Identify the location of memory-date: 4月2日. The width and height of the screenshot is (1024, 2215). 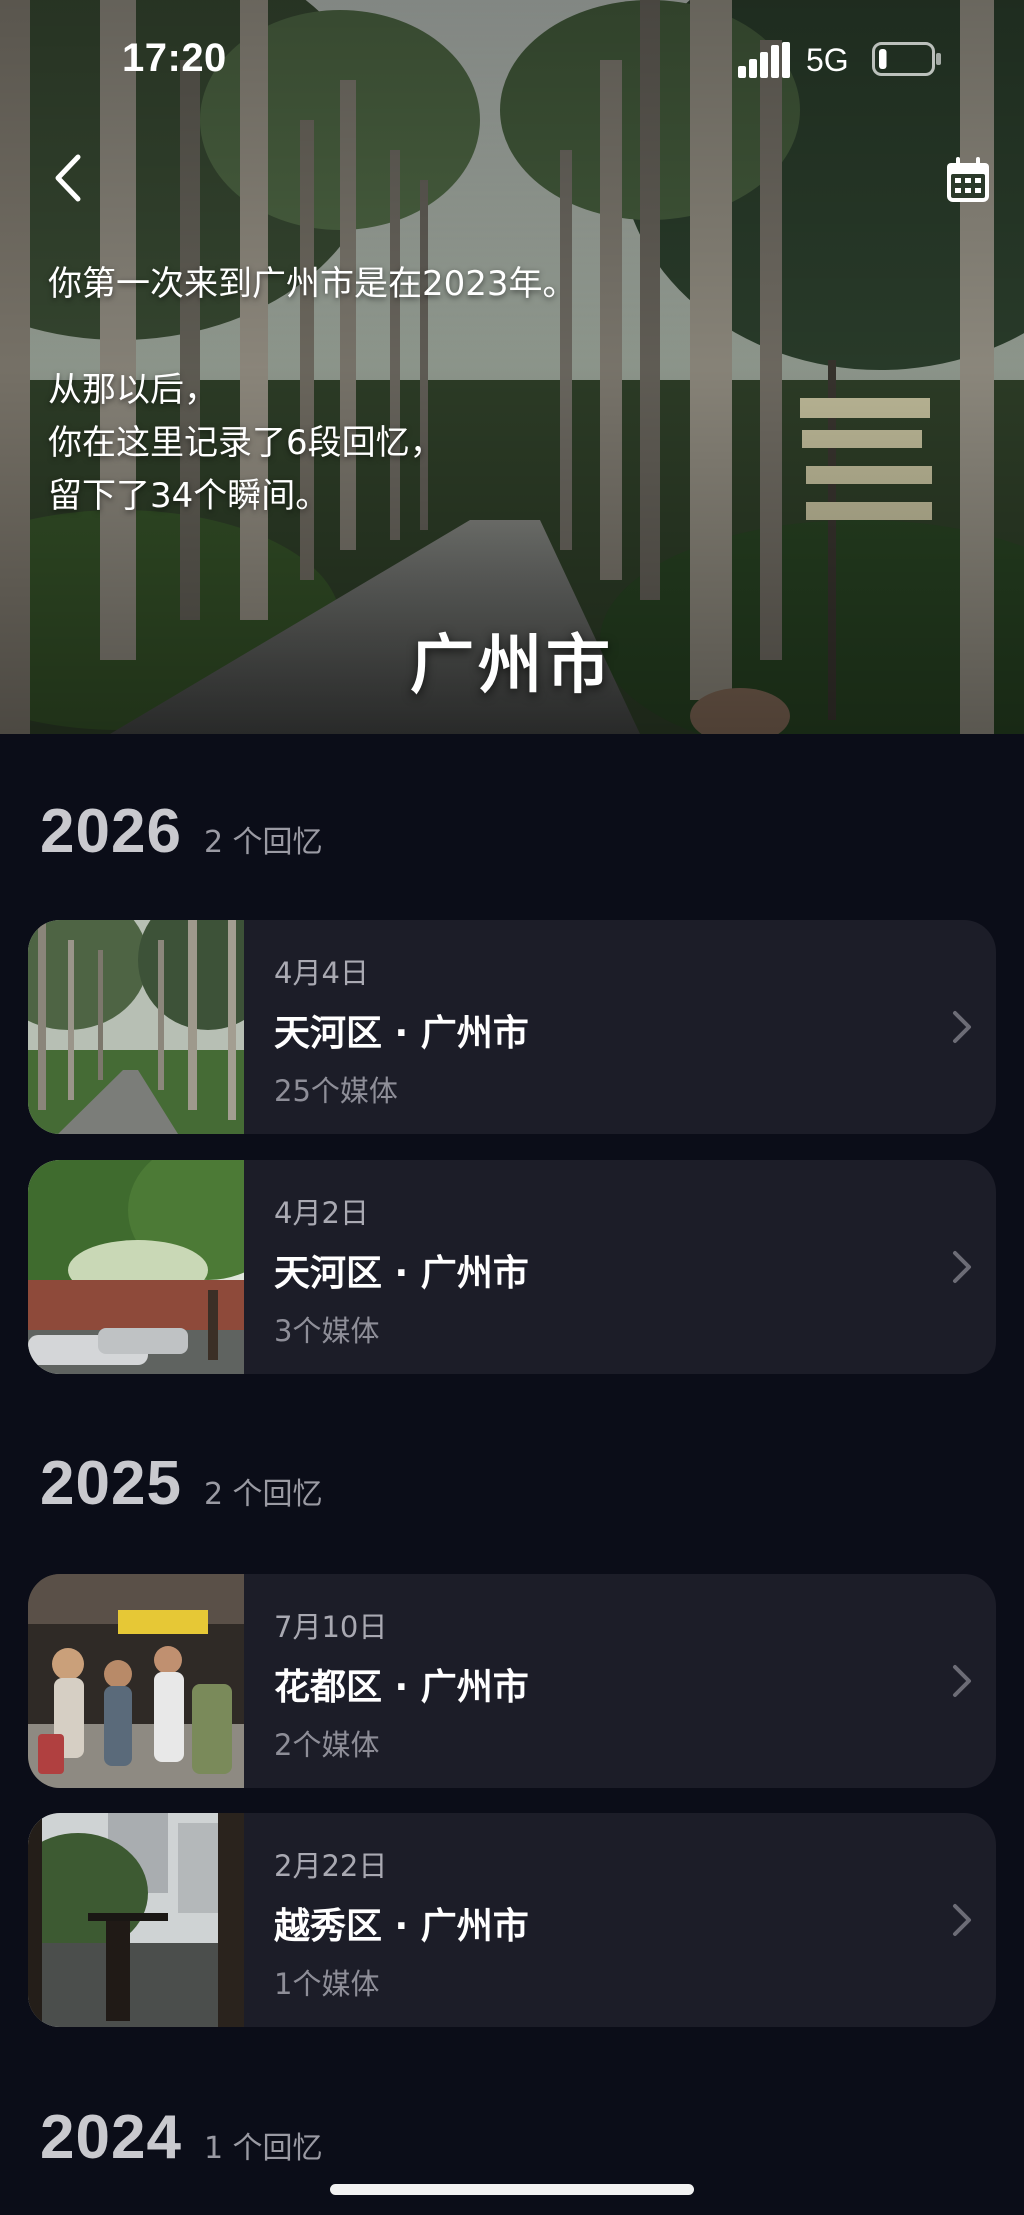
(321, 1213).